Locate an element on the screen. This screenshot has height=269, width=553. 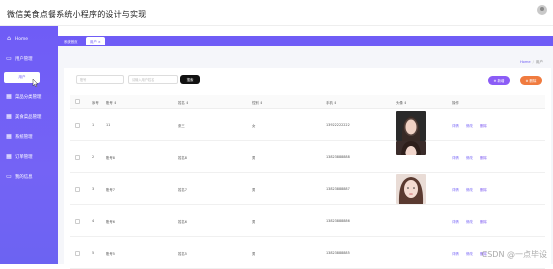
cell-name: 姓名8 is located at coordinates (182, 157).